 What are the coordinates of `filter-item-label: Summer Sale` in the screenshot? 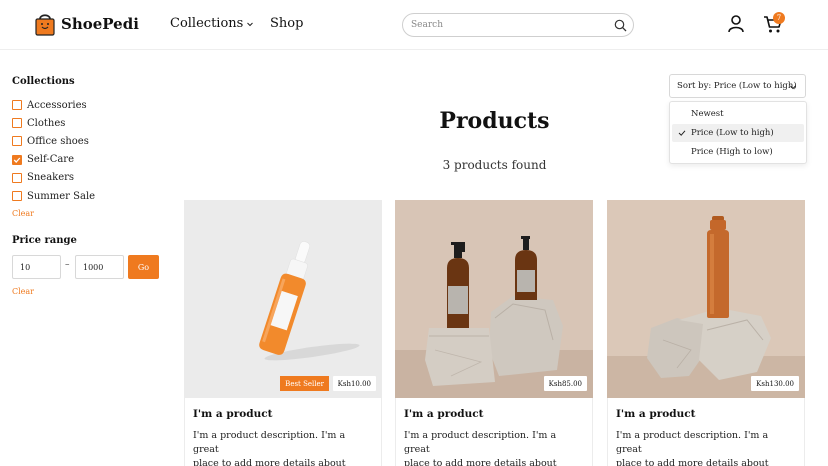 It's located at (61, 196).